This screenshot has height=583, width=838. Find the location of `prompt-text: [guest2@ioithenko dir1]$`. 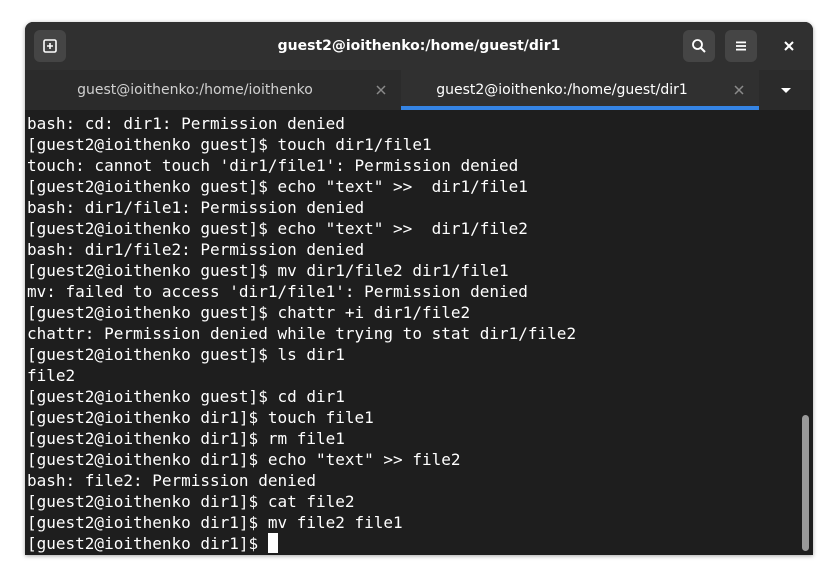

prompt-text: [guest2@ioithenko dir1]$ is located at coordinates (147, 543).